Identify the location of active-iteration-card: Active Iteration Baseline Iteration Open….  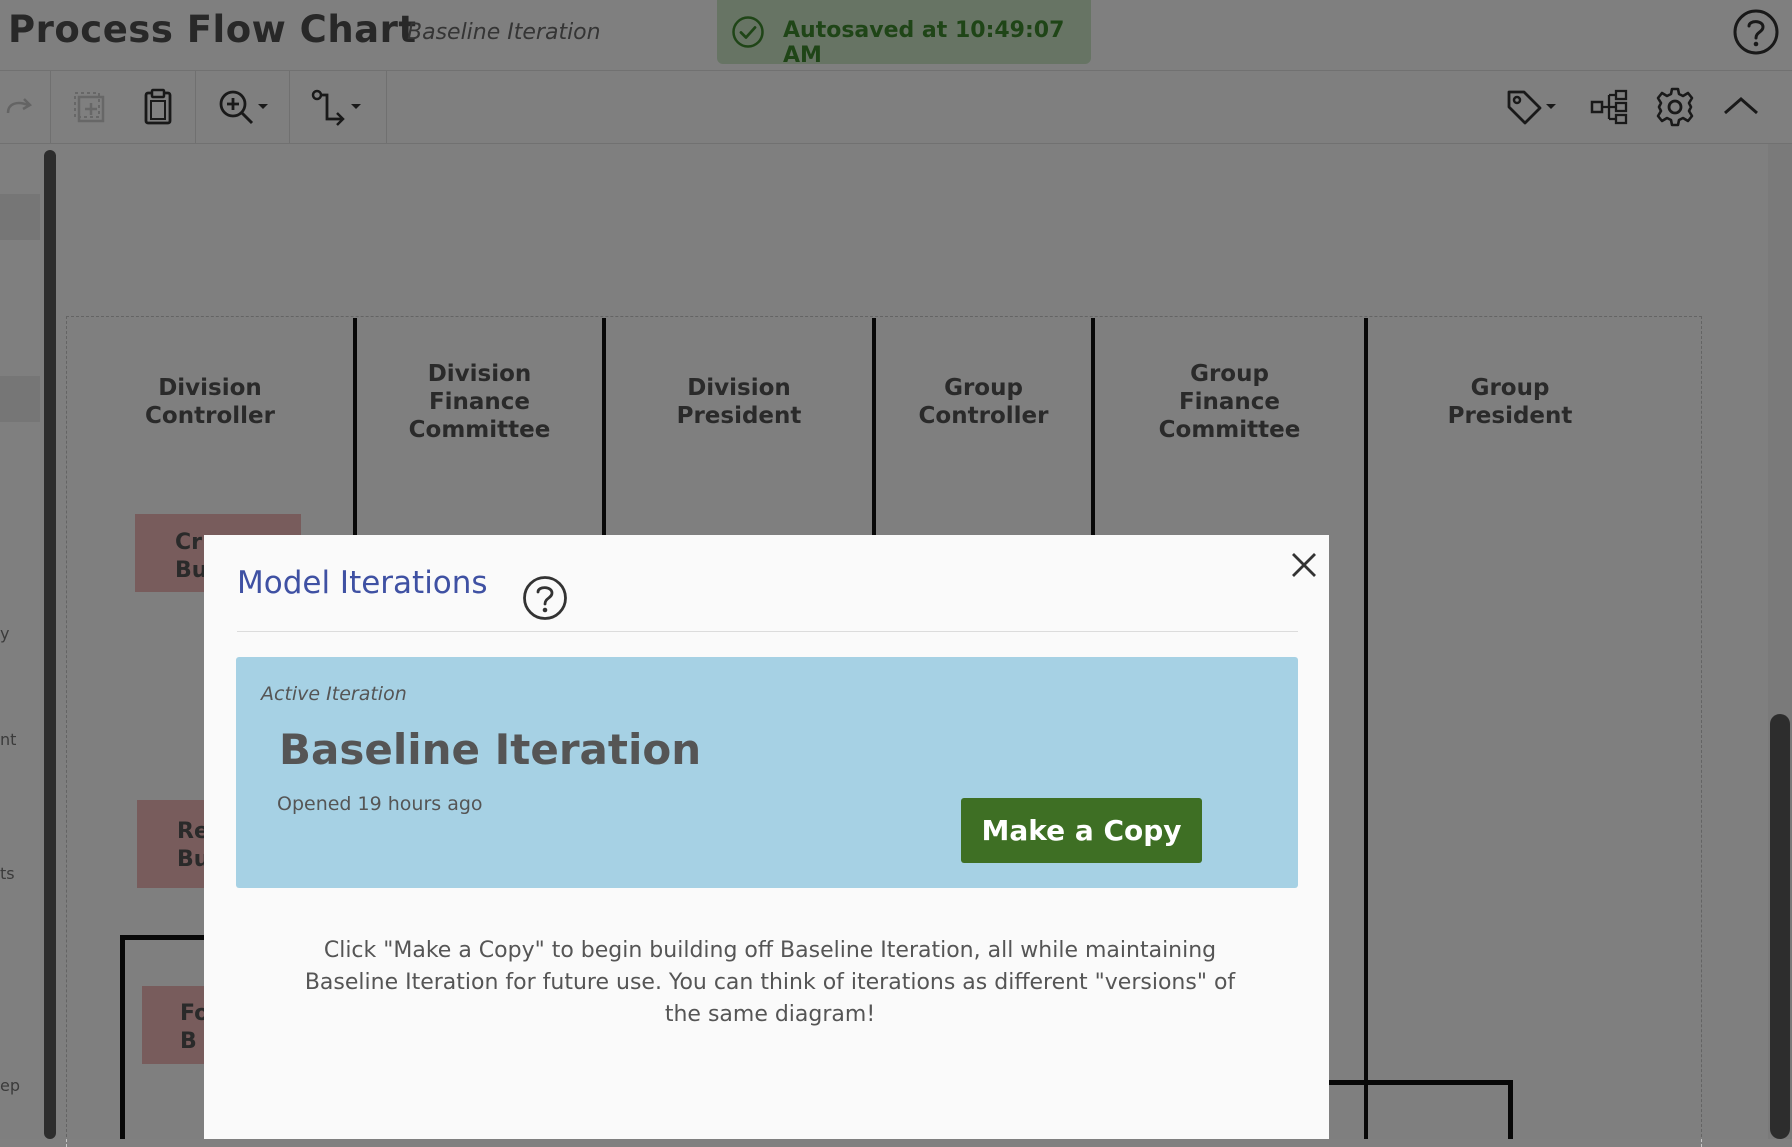
(767, 772).